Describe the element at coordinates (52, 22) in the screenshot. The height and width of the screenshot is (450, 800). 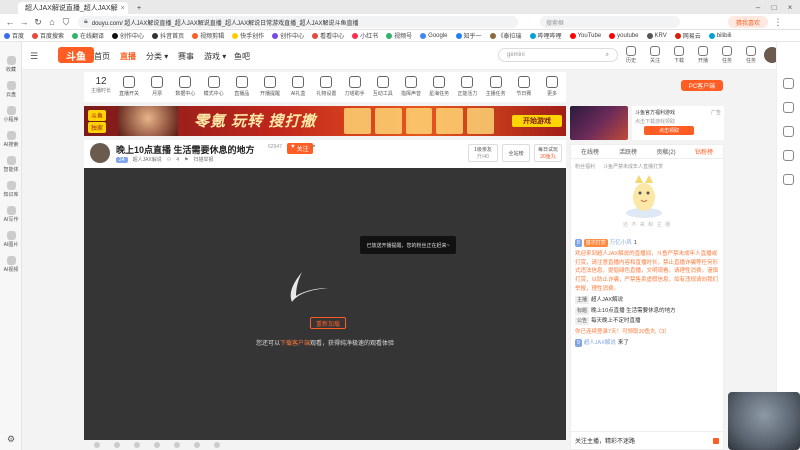
I see `home-icon: ⌂` at that location.